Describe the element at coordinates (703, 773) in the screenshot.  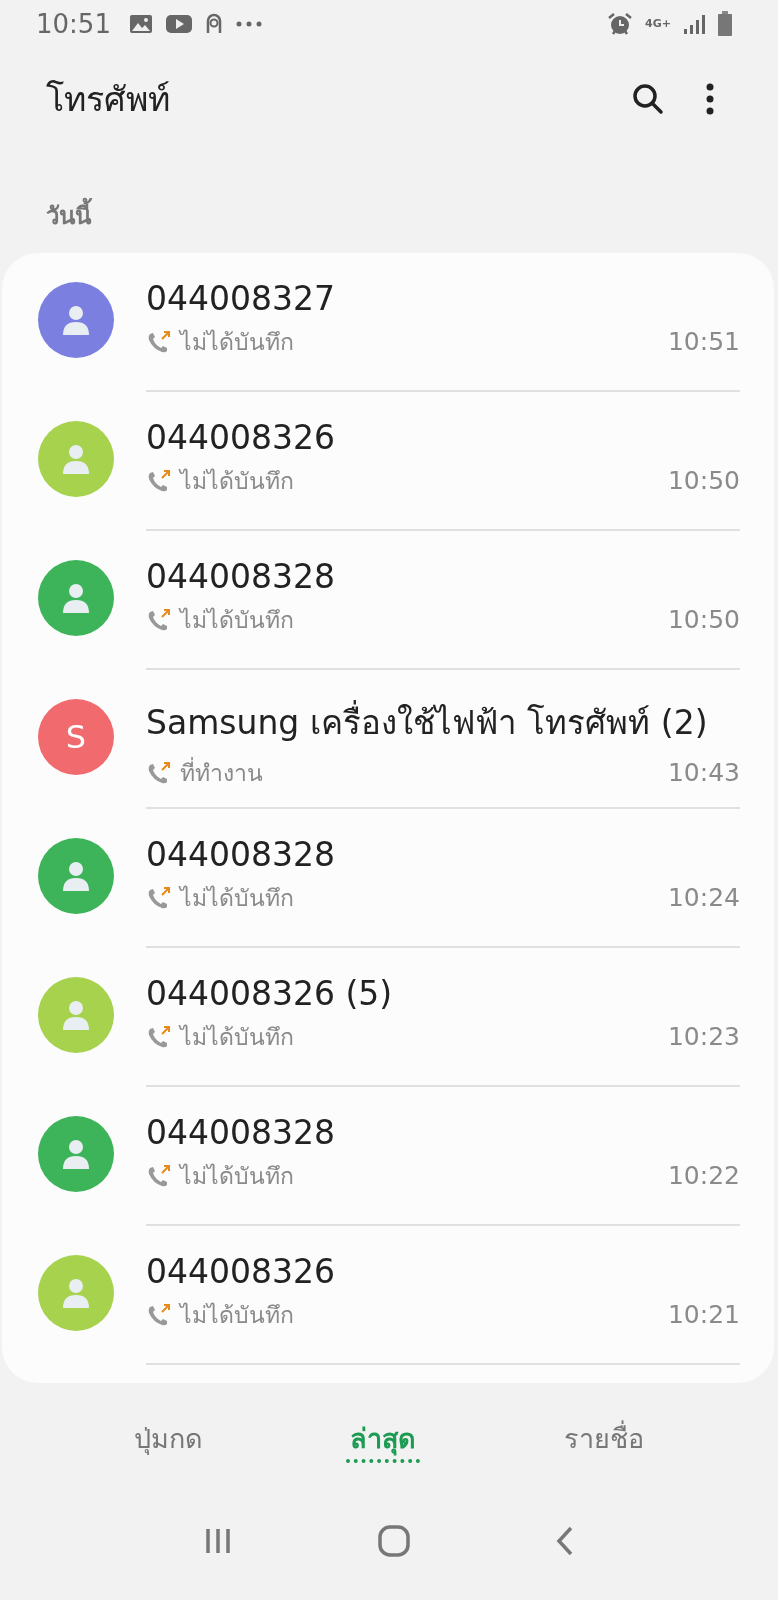
I see `call-time: 10:43` at that location.